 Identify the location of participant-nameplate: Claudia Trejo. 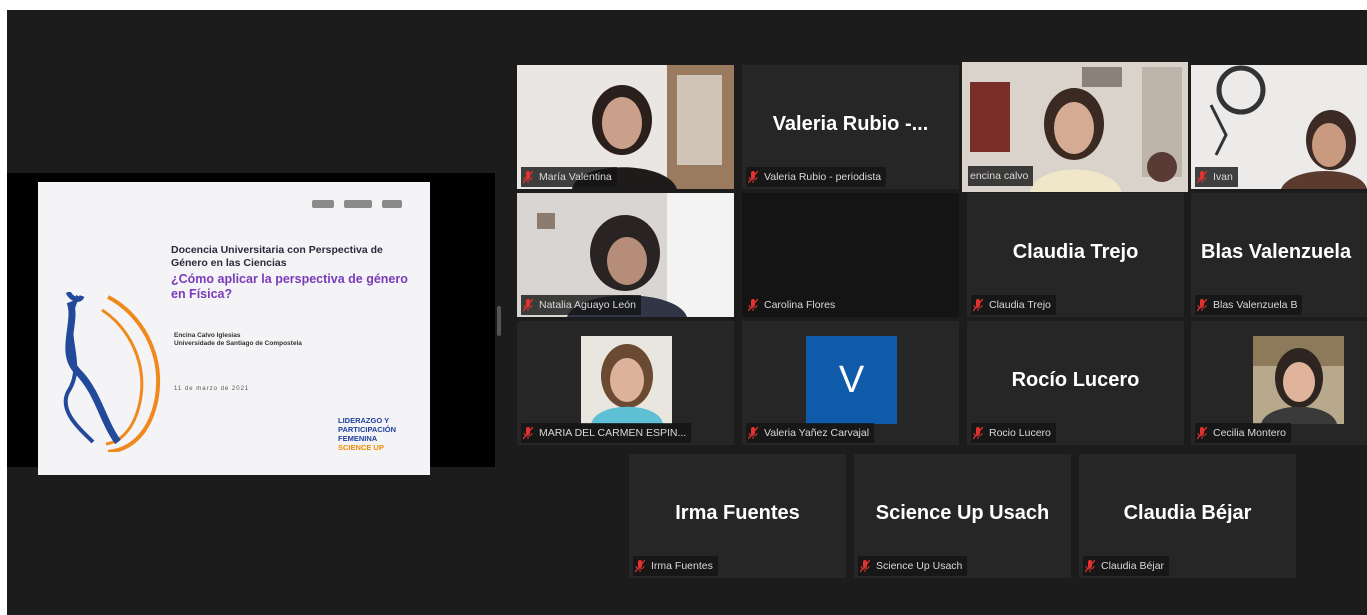
(1013, 305).